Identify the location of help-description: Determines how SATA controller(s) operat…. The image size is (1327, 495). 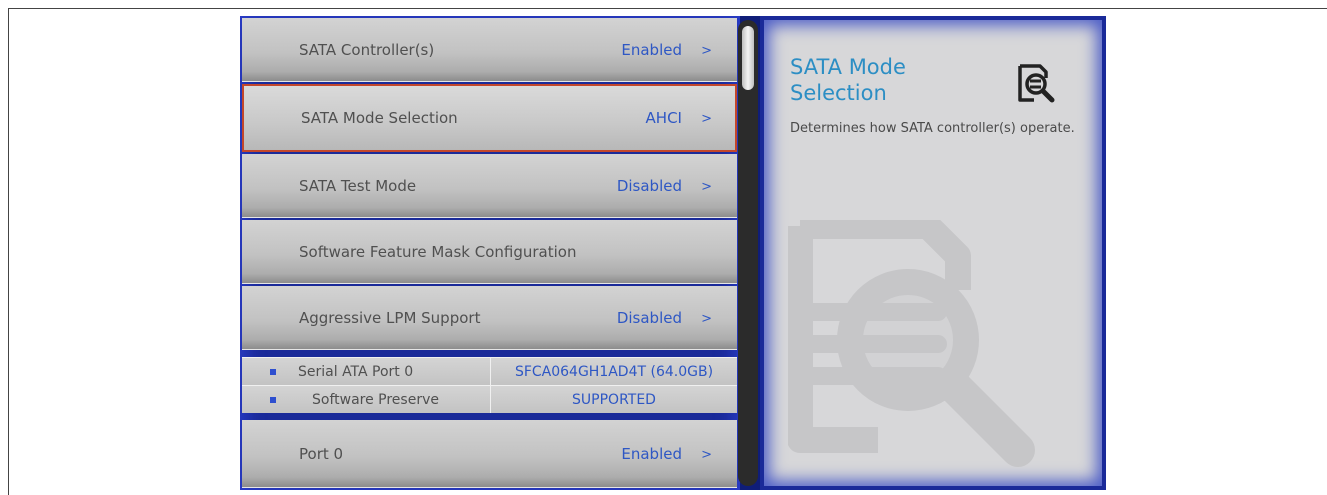
(932, 128).